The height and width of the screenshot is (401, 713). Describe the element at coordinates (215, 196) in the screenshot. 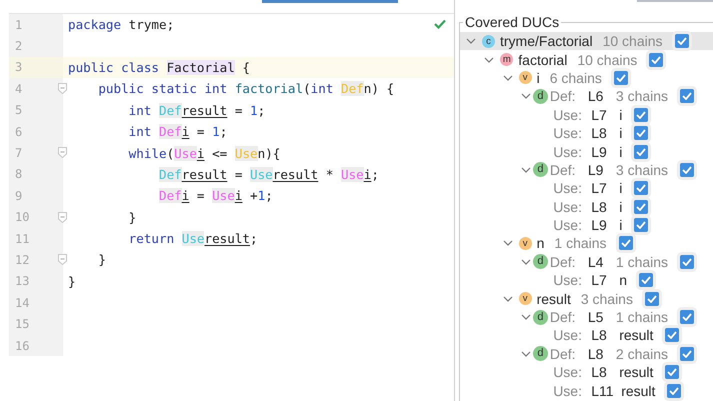

I see `code-line: Defi = Usei +1;` at that location.